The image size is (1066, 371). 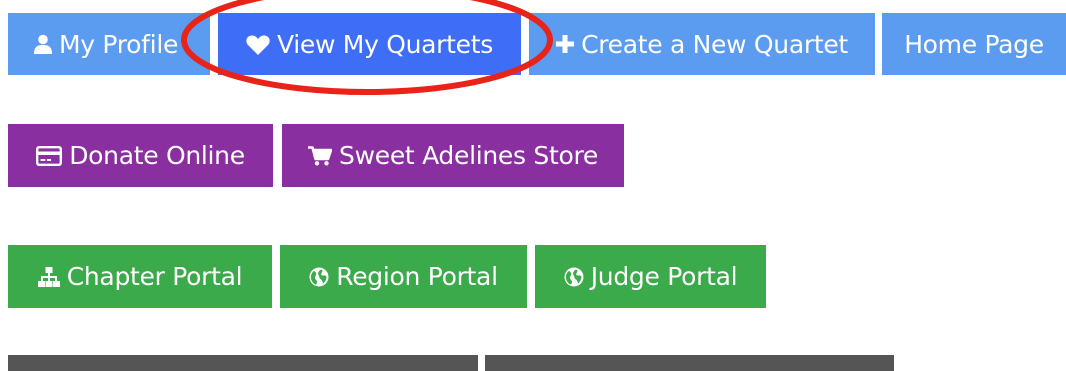 I want to click on view-quartets-button: View My Quartets, so click(x=369, y=44).